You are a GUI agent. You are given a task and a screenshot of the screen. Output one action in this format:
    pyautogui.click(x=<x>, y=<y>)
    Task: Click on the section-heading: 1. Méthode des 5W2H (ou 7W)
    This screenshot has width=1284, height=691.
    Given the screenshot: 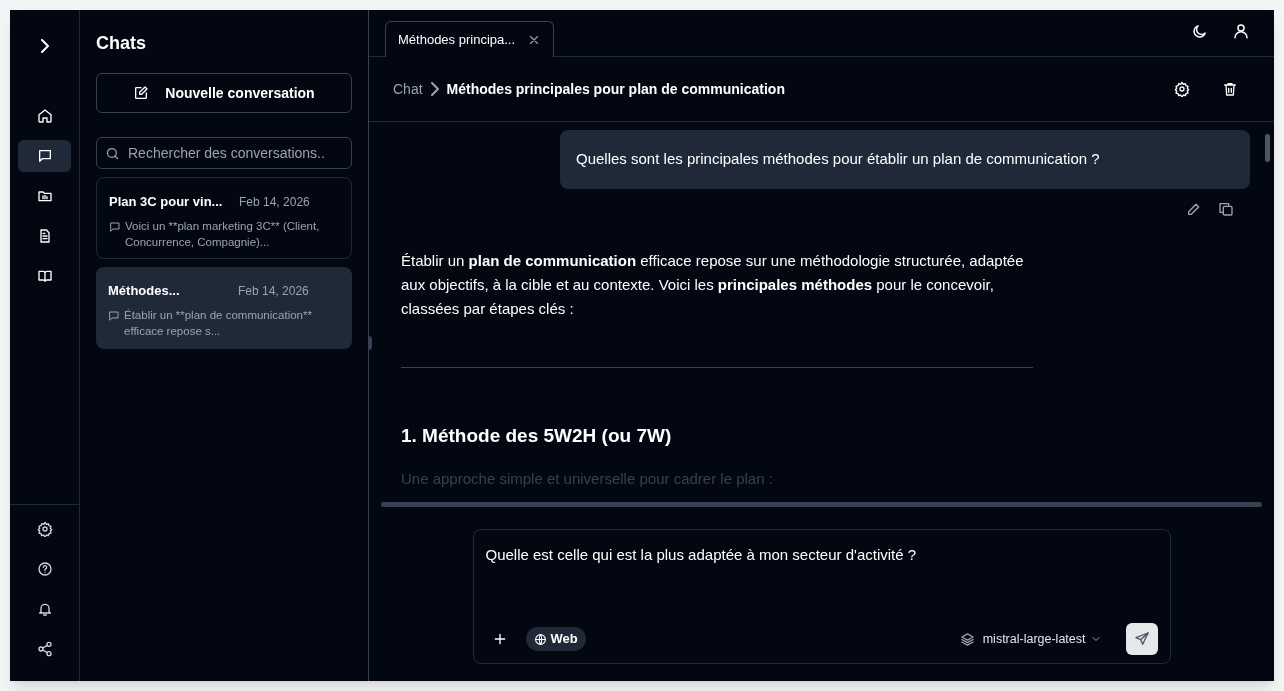 What is the action you would take?
    pyautogui.click(x=537, y=435)
    